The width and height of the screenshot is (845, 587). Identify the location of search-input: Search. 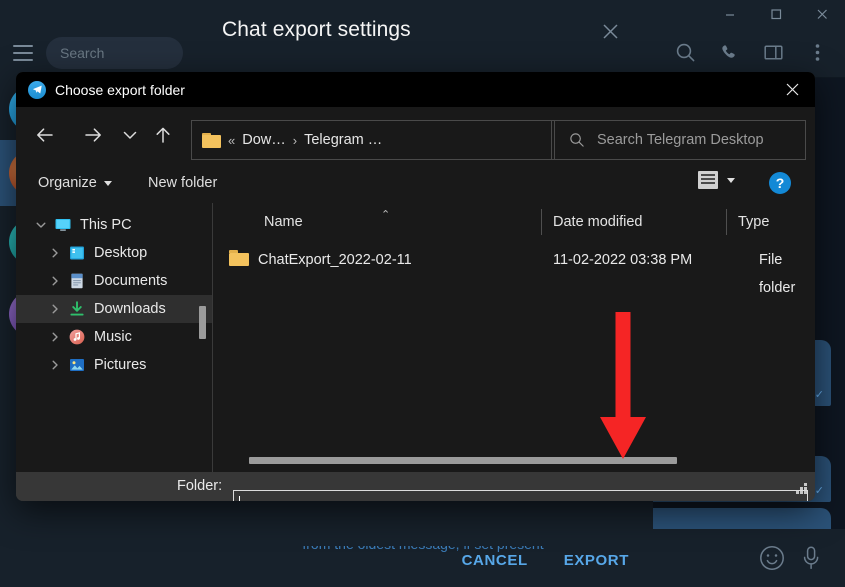
(114, 53).